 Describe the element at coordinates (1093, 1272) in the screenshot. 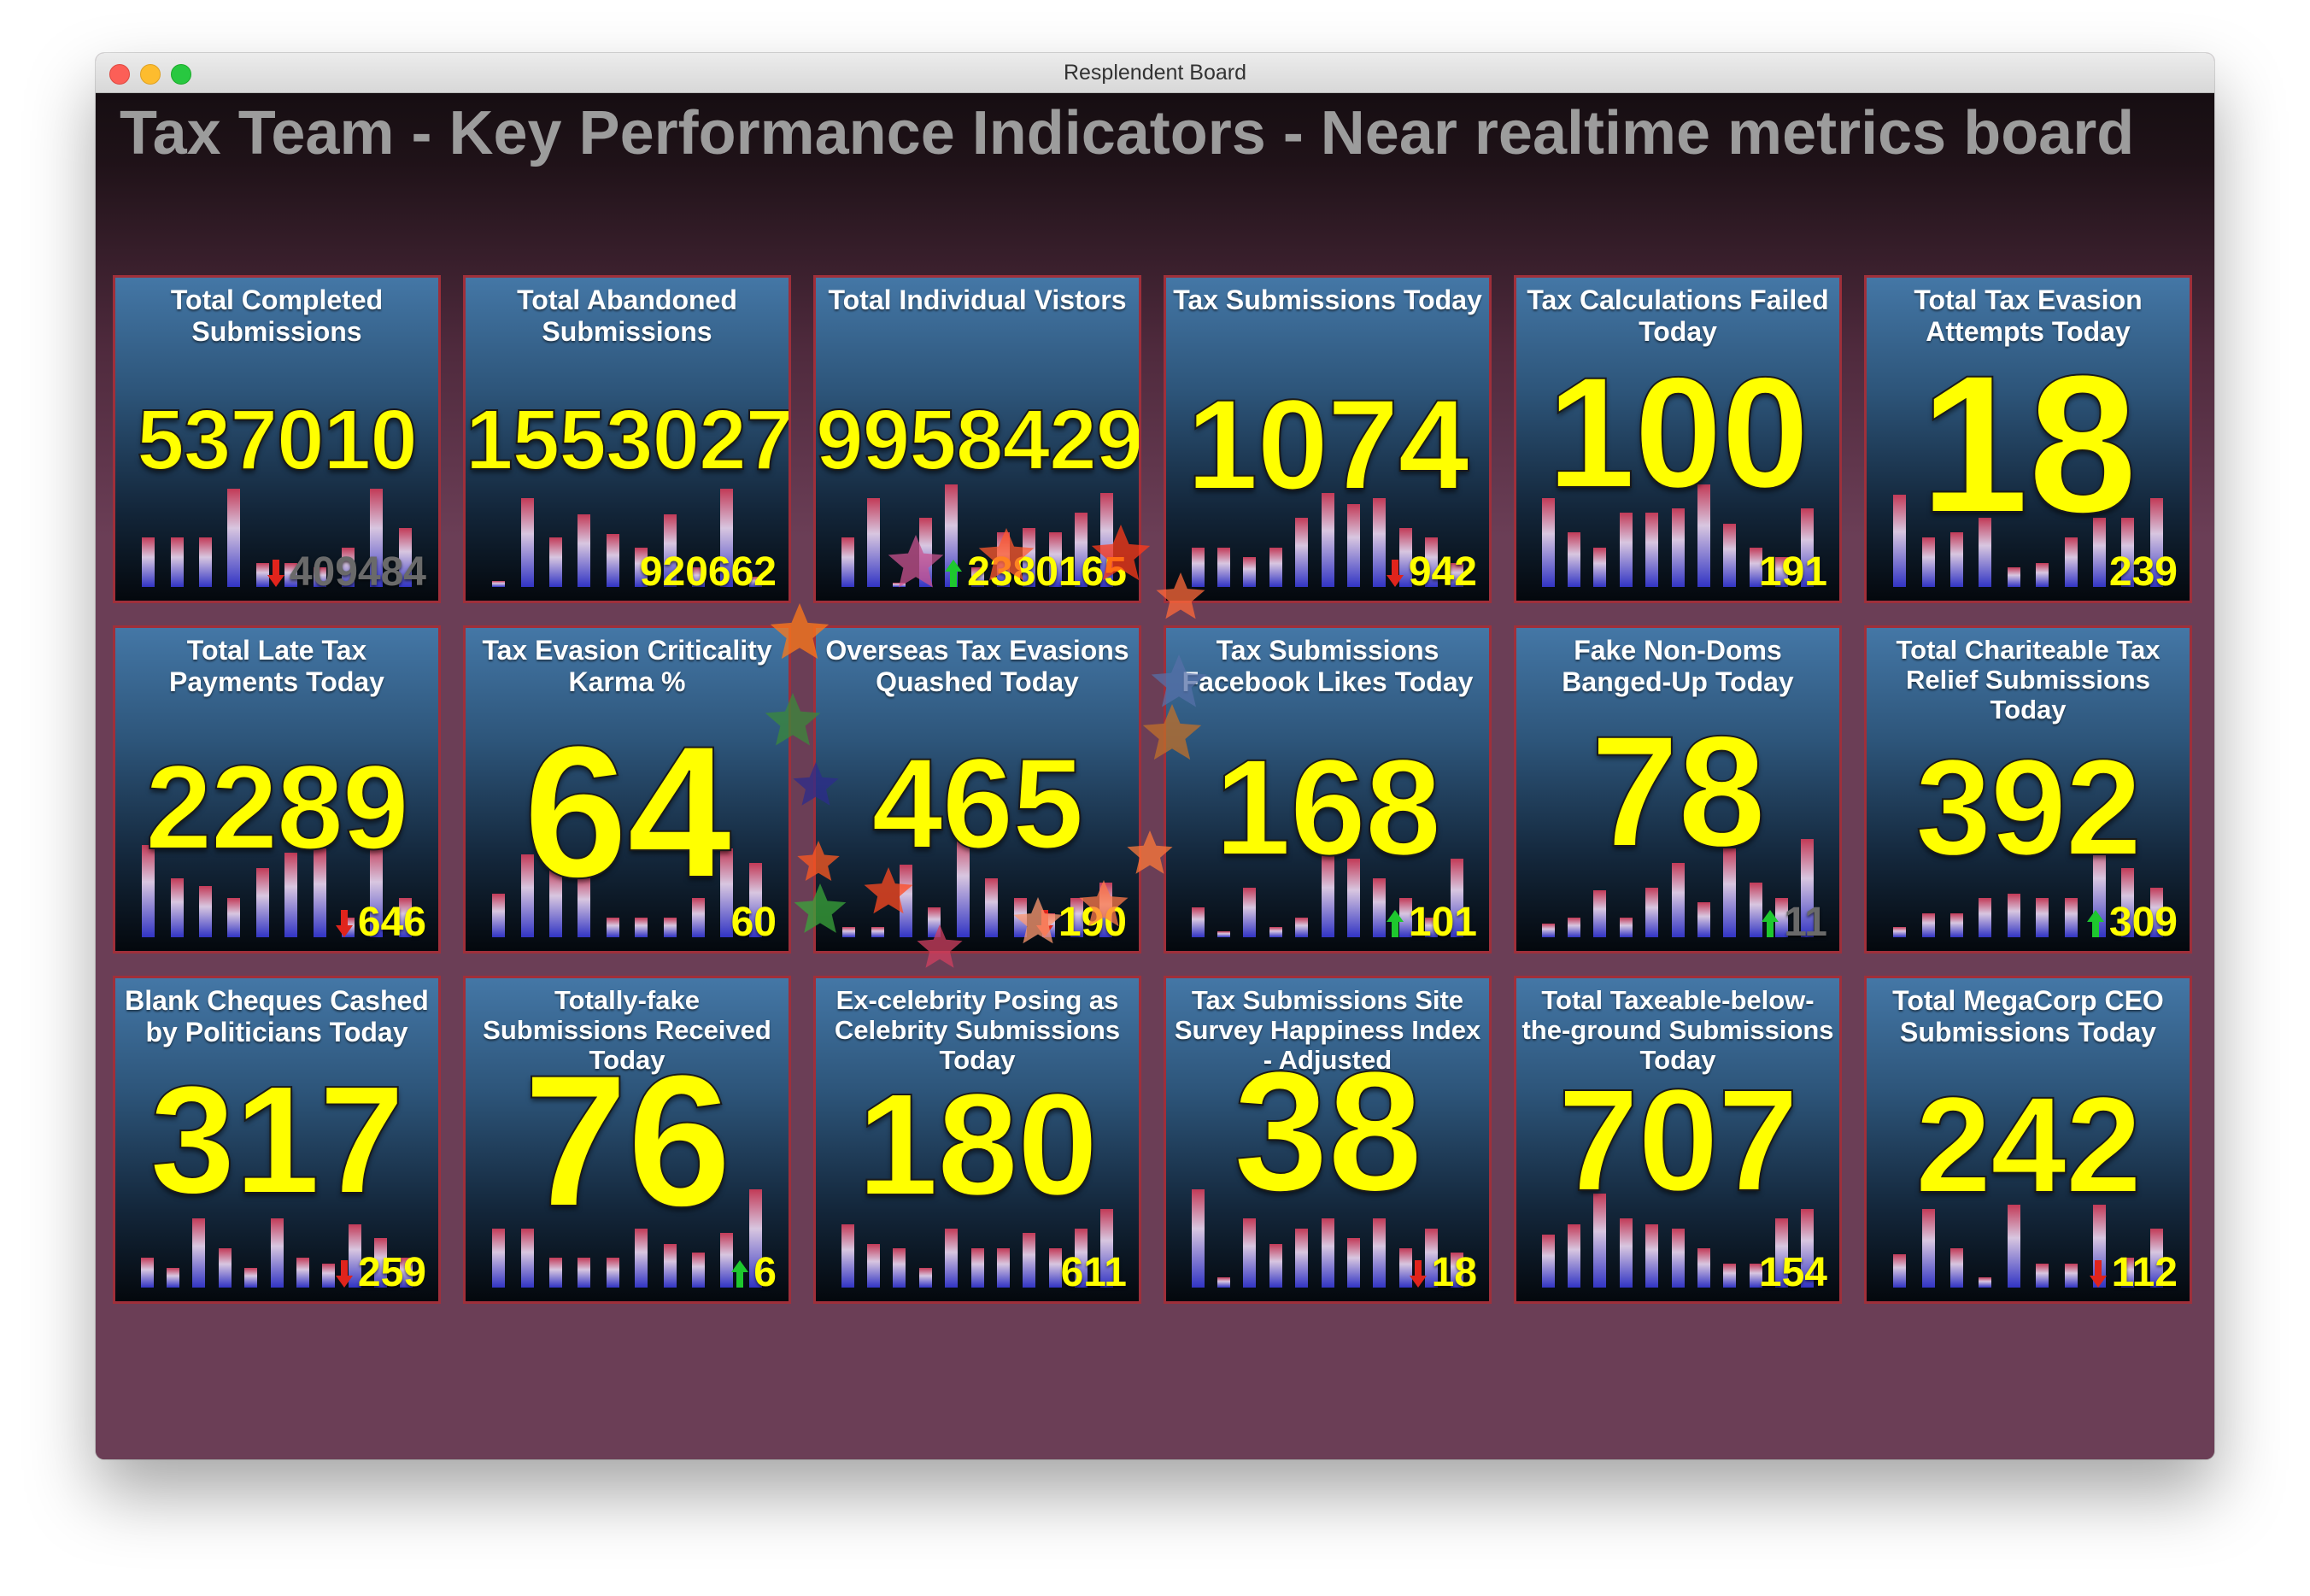

I see `kpi-previous-value: 611` at that location.